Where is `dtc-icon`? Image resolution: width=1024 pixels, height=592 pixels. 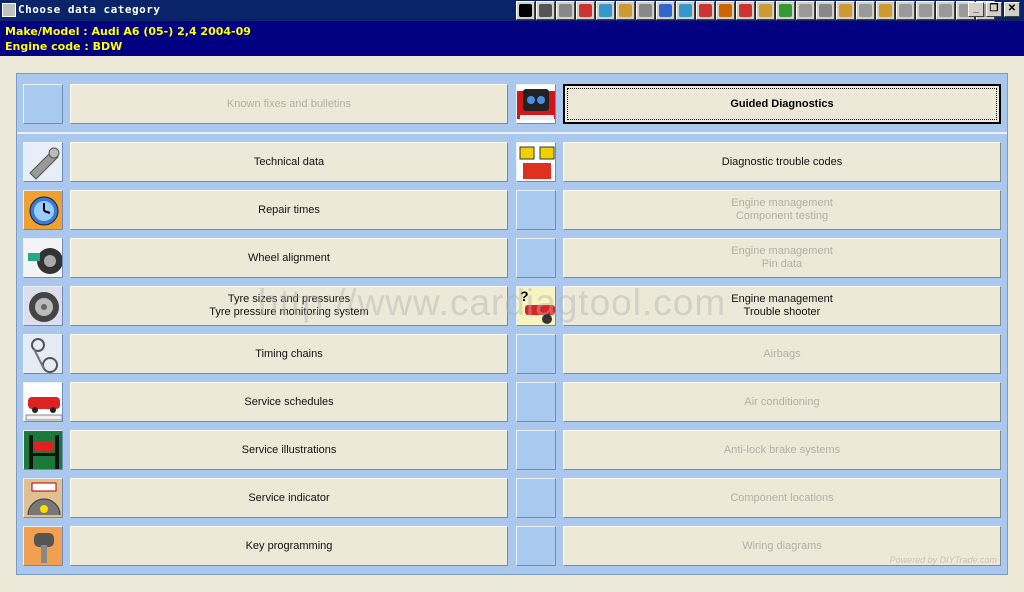 dtc-icon is located at coordinates (536, 162).